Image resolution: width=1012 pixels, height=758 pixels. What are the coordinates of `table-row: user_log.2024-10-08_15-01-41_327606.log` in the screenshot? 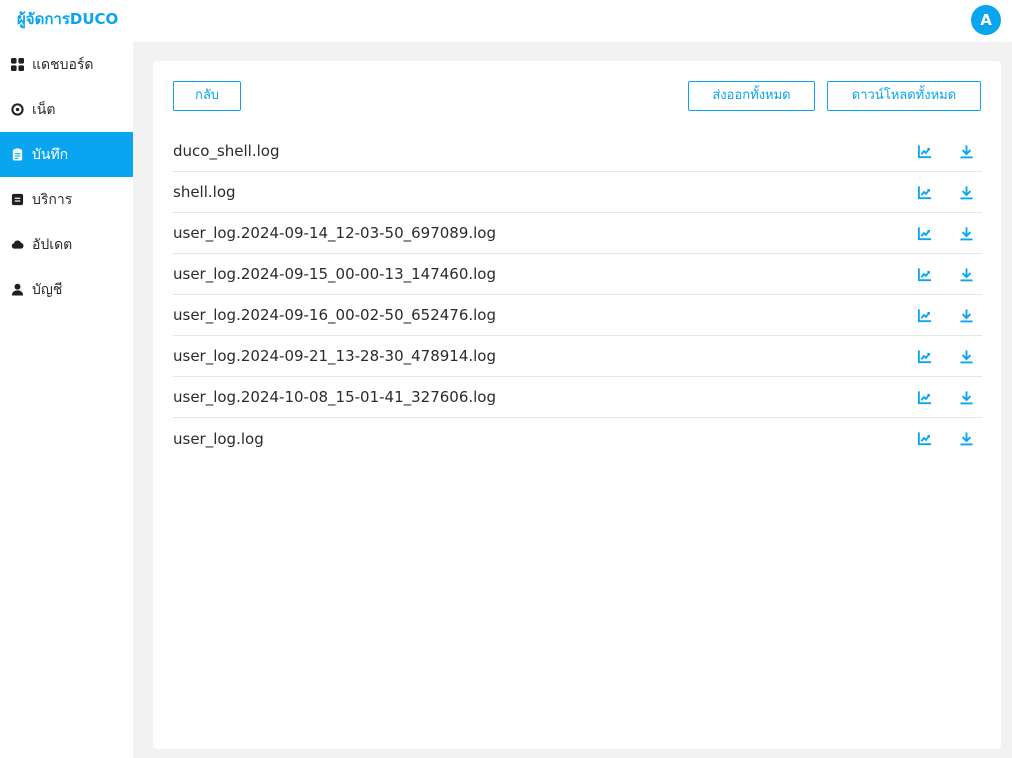 It's located at (577, 397).